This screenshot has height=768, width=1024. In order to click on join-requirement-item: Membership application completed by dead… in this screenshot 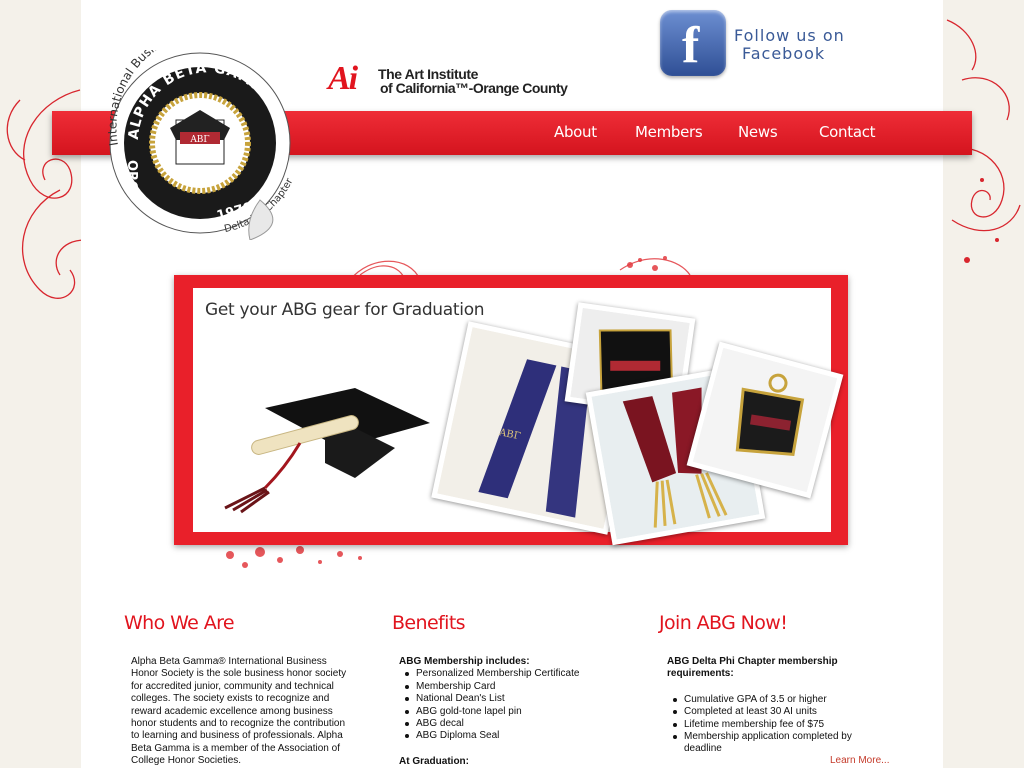, I will do `click(772, 743)`.